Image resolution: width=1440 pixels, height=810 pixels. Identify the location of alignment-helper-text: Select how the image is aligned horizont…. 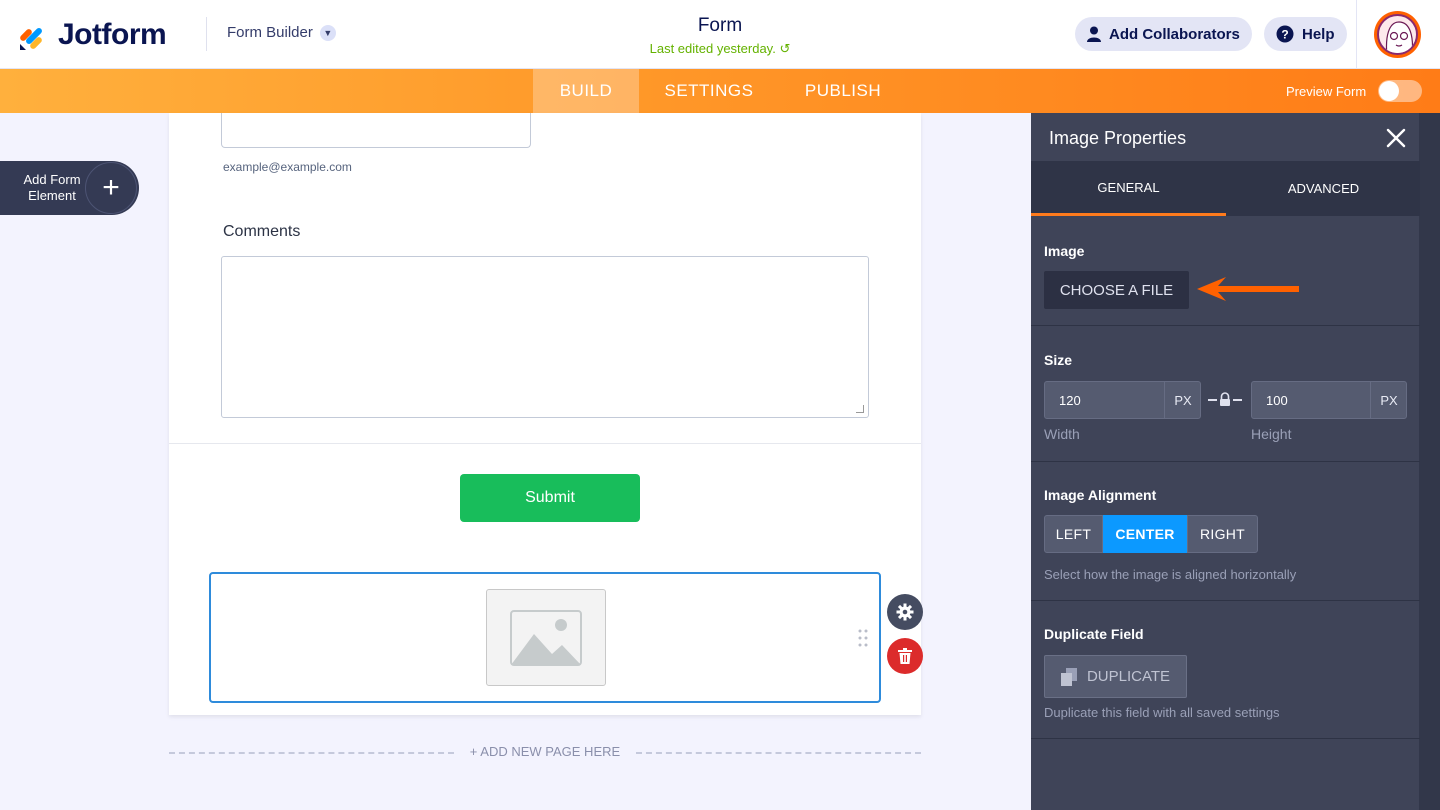
(1170, 574).